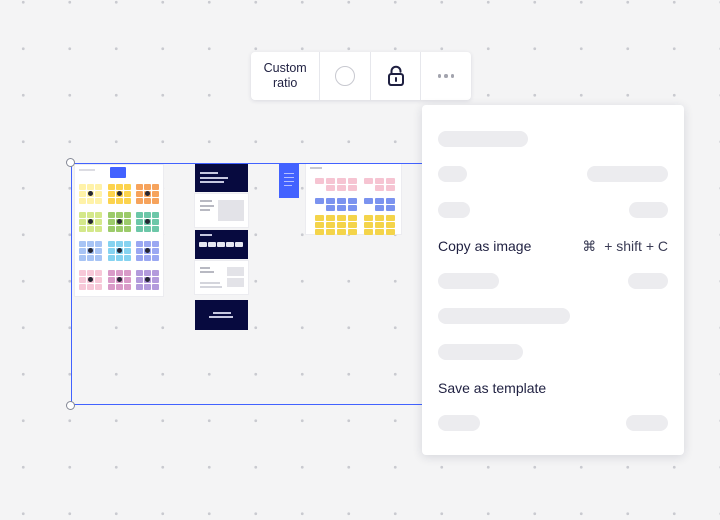 The image size is (720, 520). I want to click on unlock-icon, so click(395, 75).